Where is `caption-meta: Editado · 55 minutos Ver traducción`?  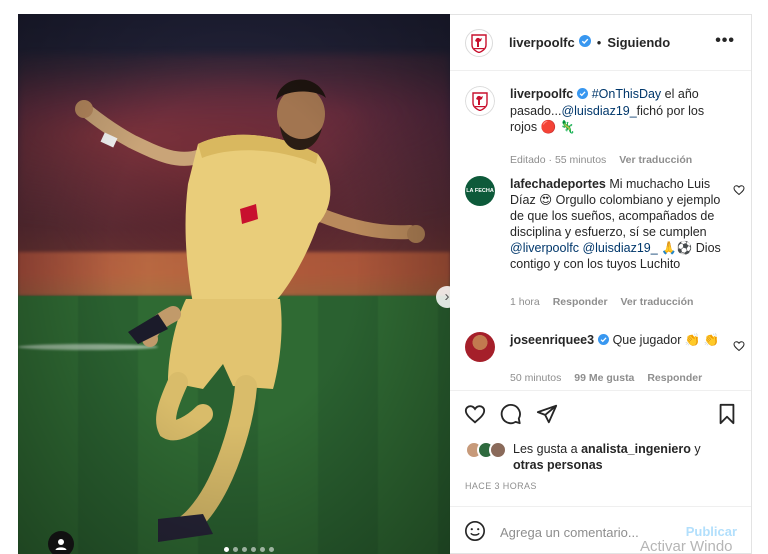
caption-meta: Editado · 55 minutos Ver traducción is located at coordinates (606, 160).